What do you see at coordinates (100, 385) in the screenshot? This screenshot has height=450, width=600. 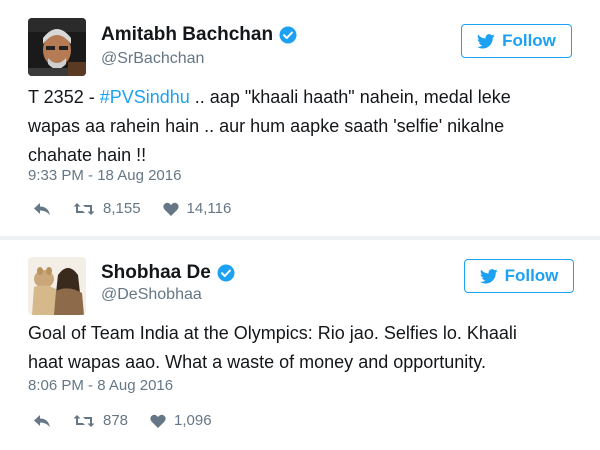 I see `tweet-timestamp: 8:06 PM - 8 Aug 2016` at bounding box center [100, 385].